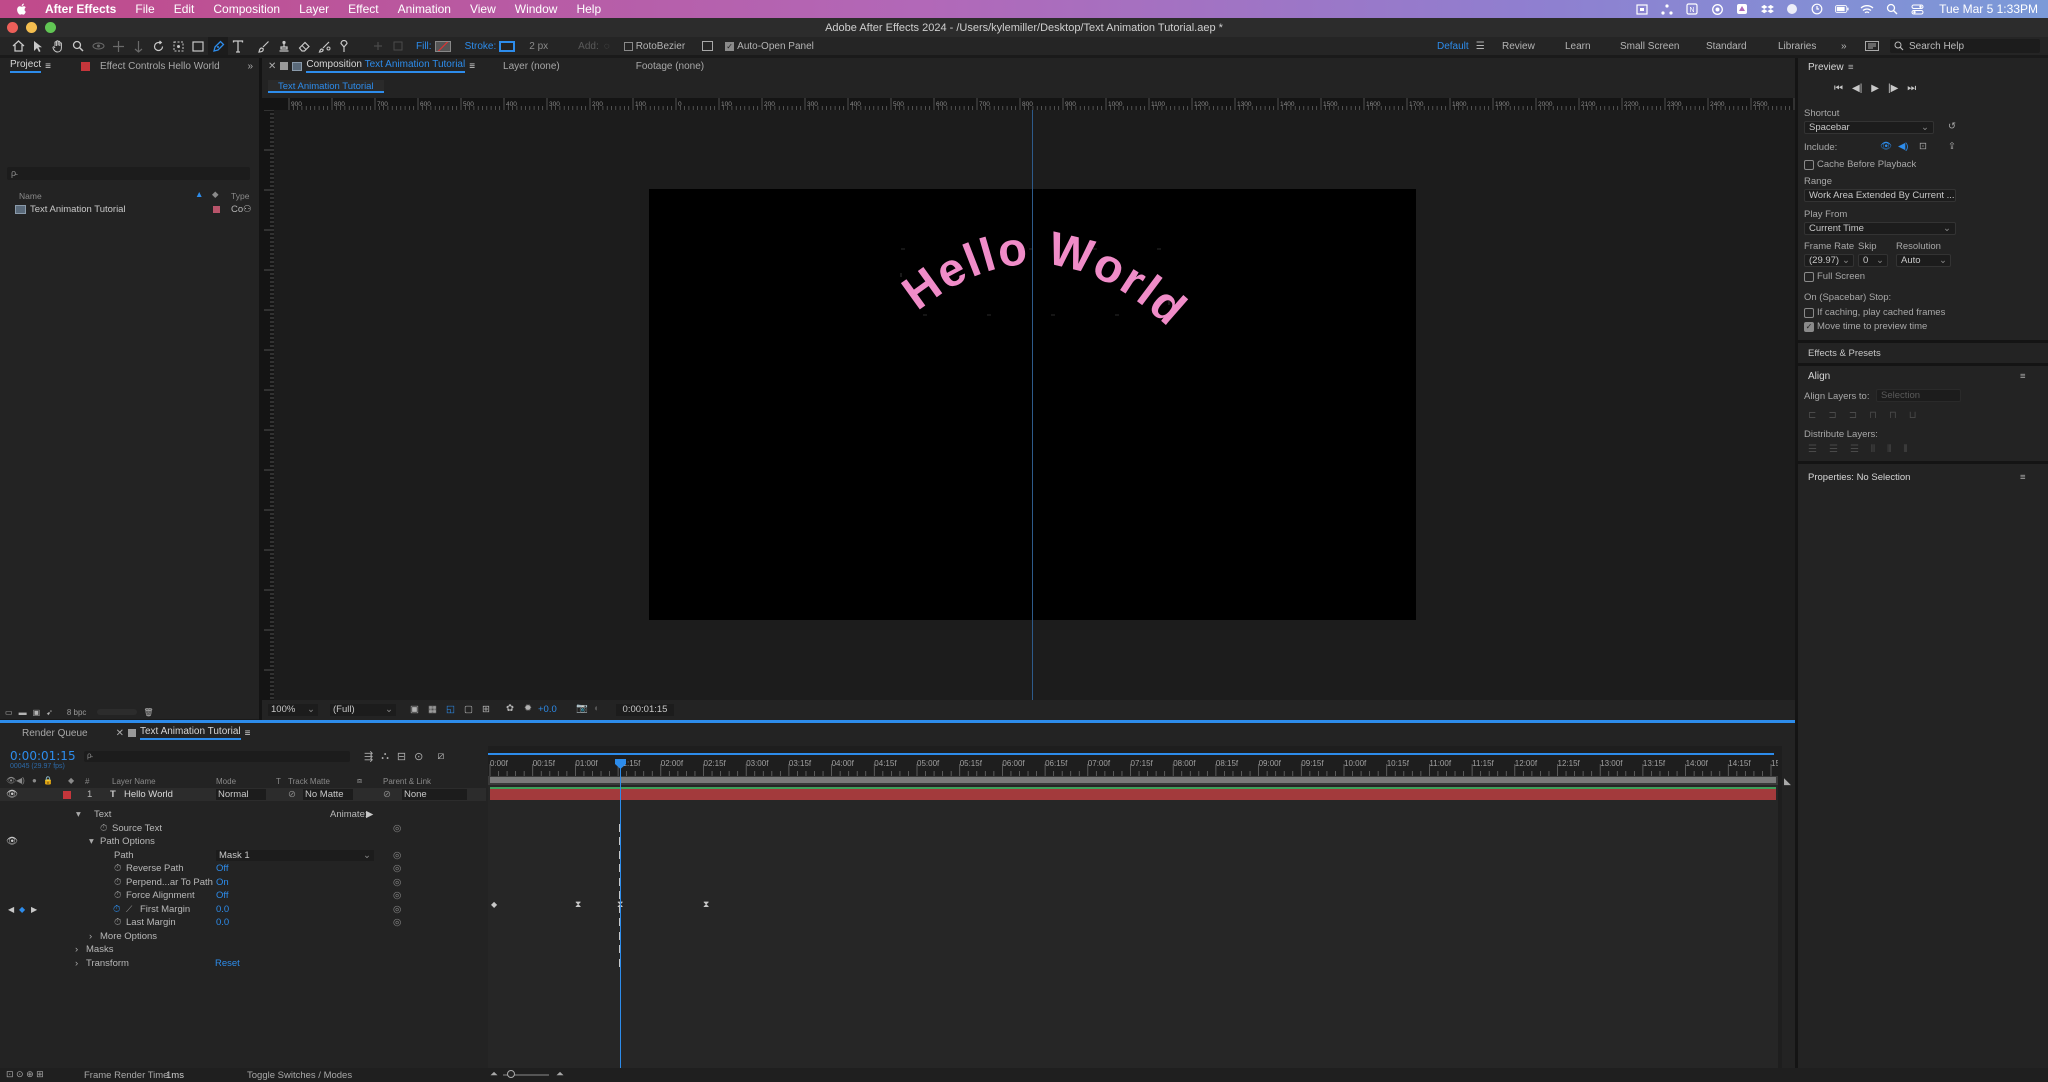 The width and height of the screenshot is (2048, 1082). What do you see at coordinates (414, 709) in the screenshot?
I see `fast-previews-icon: ▣` at bounding box center [414, 709].